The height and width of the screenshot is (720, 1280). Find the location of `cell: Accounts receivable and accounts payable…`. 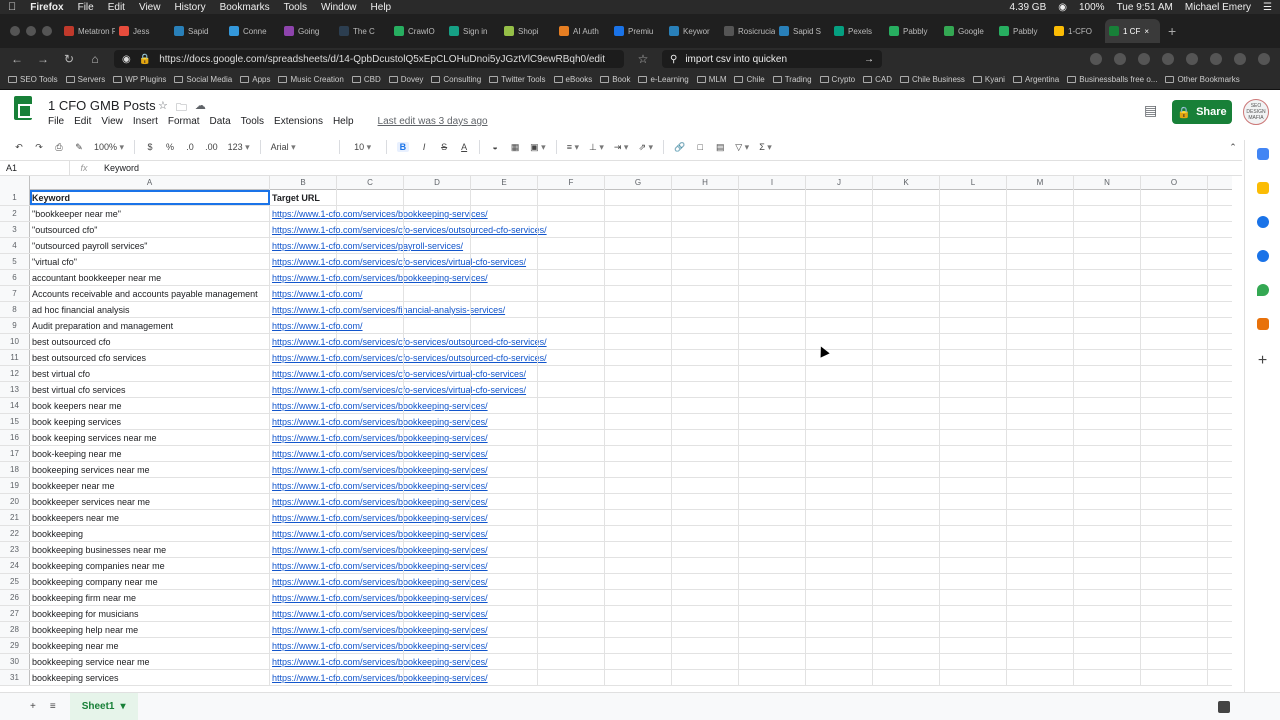

cell: Accounts receivable and accounts payable… is located at coordinates (150, 293).